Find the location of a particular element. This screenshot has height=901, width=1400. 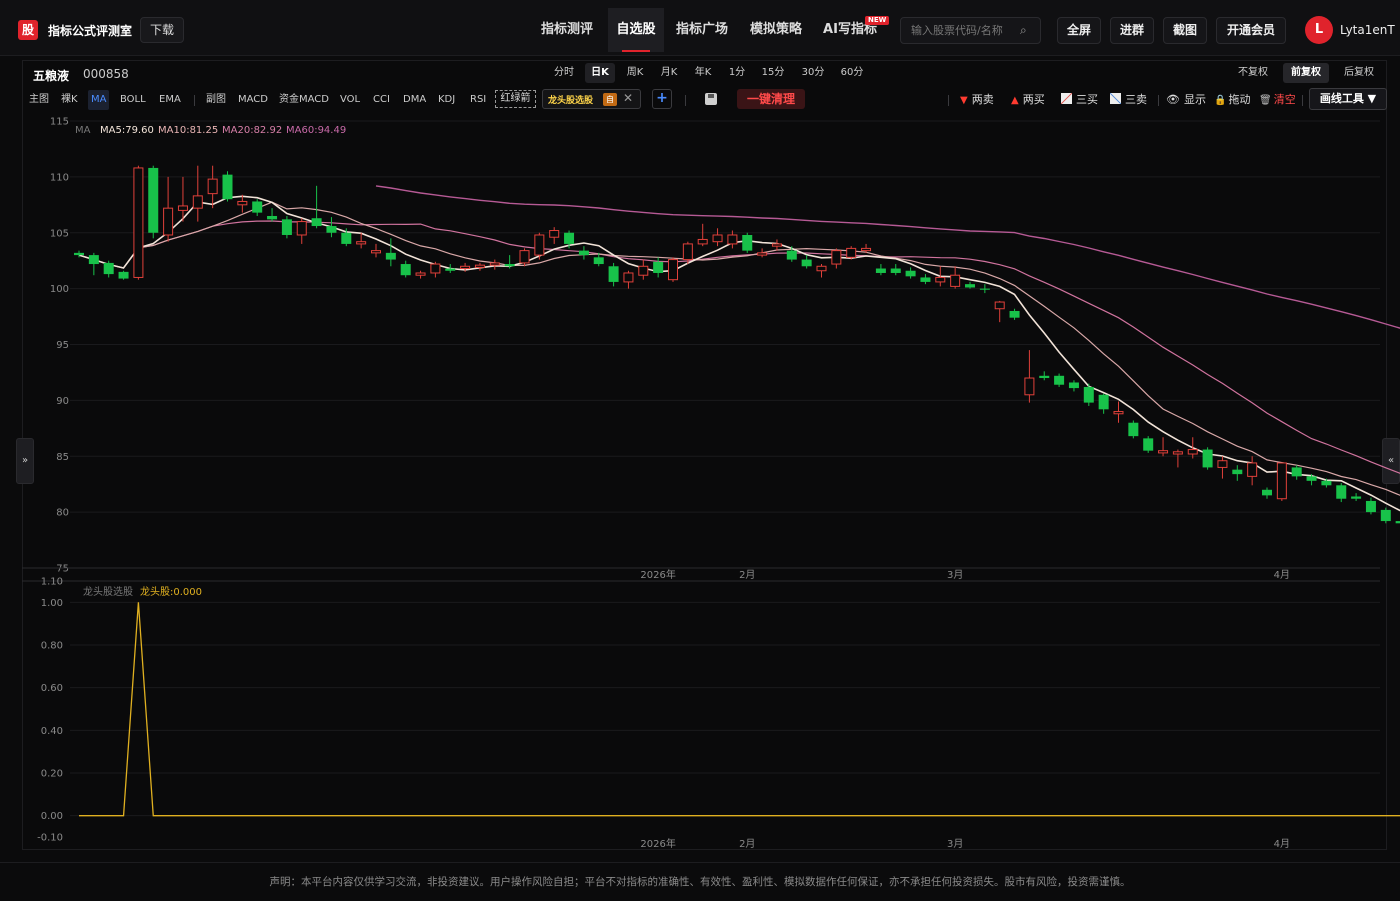

y-tick-label: 105 is located at coordinates (59, 233).